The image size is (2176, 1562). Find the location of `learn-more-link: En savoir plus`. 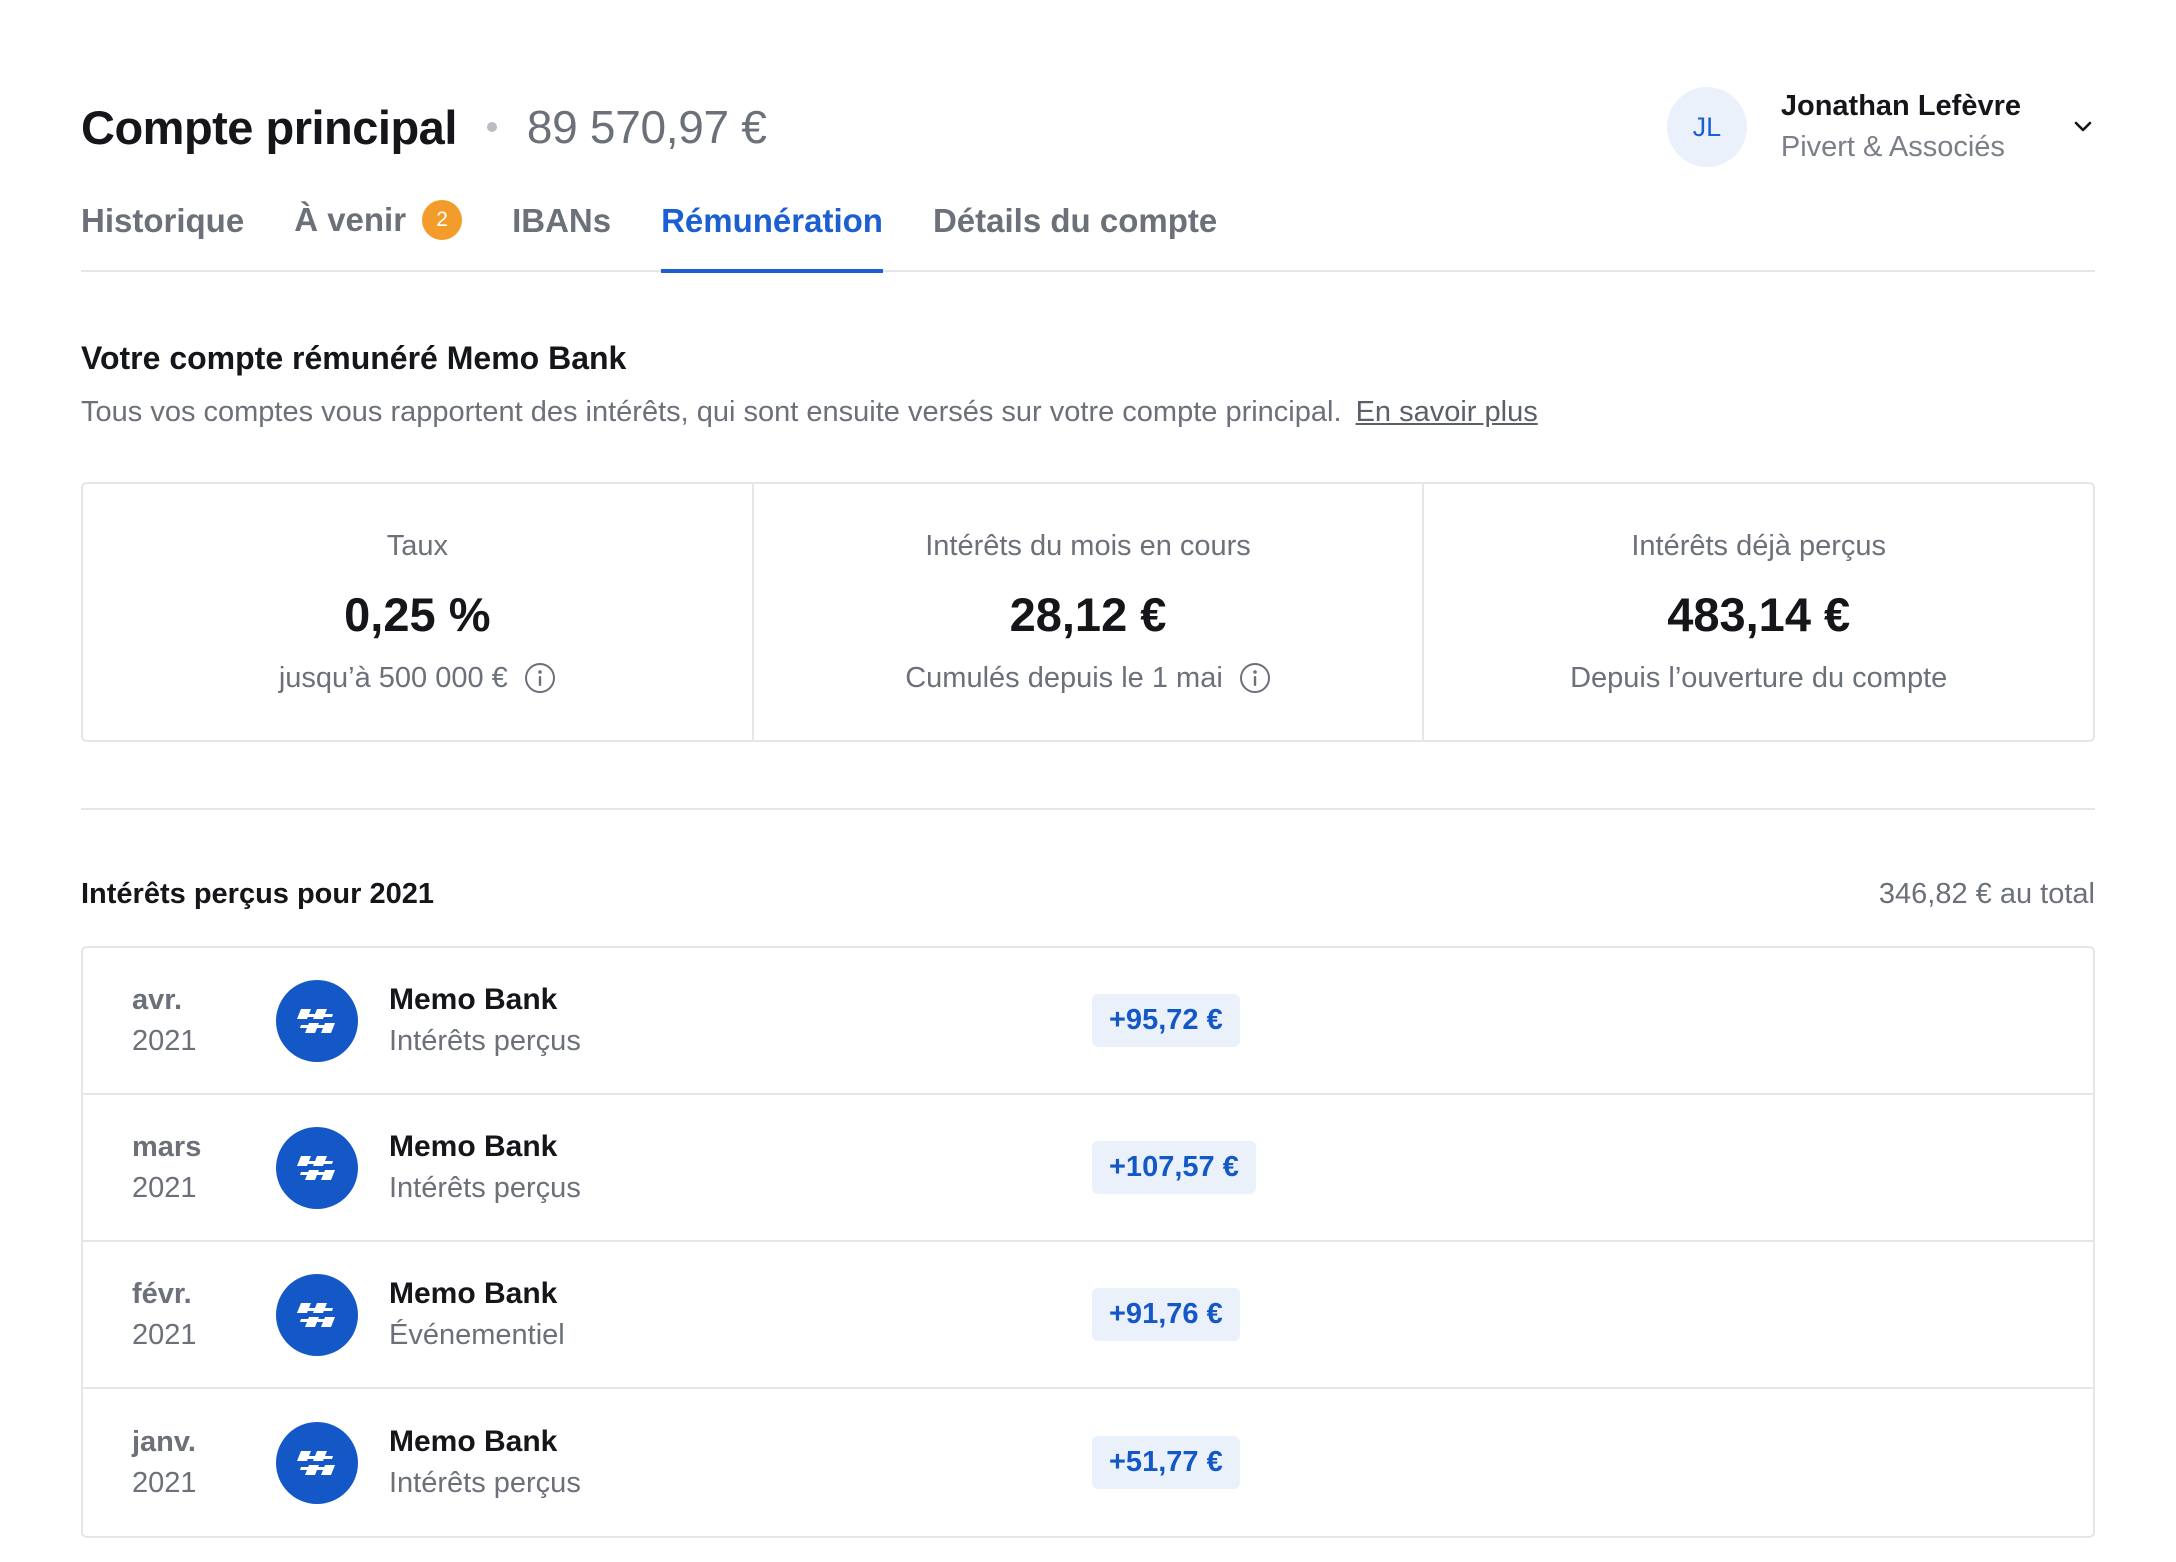

learn-more-link: En savoir plus is located at coordinates (1447, 412).